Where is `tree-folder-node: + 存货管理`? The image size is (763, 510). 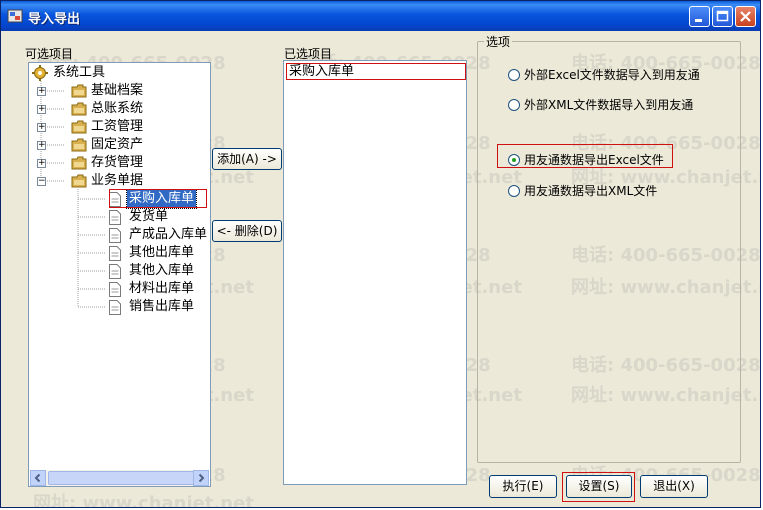 tree-folder-node: + 存货管理 is located at coordinates (119, 163).